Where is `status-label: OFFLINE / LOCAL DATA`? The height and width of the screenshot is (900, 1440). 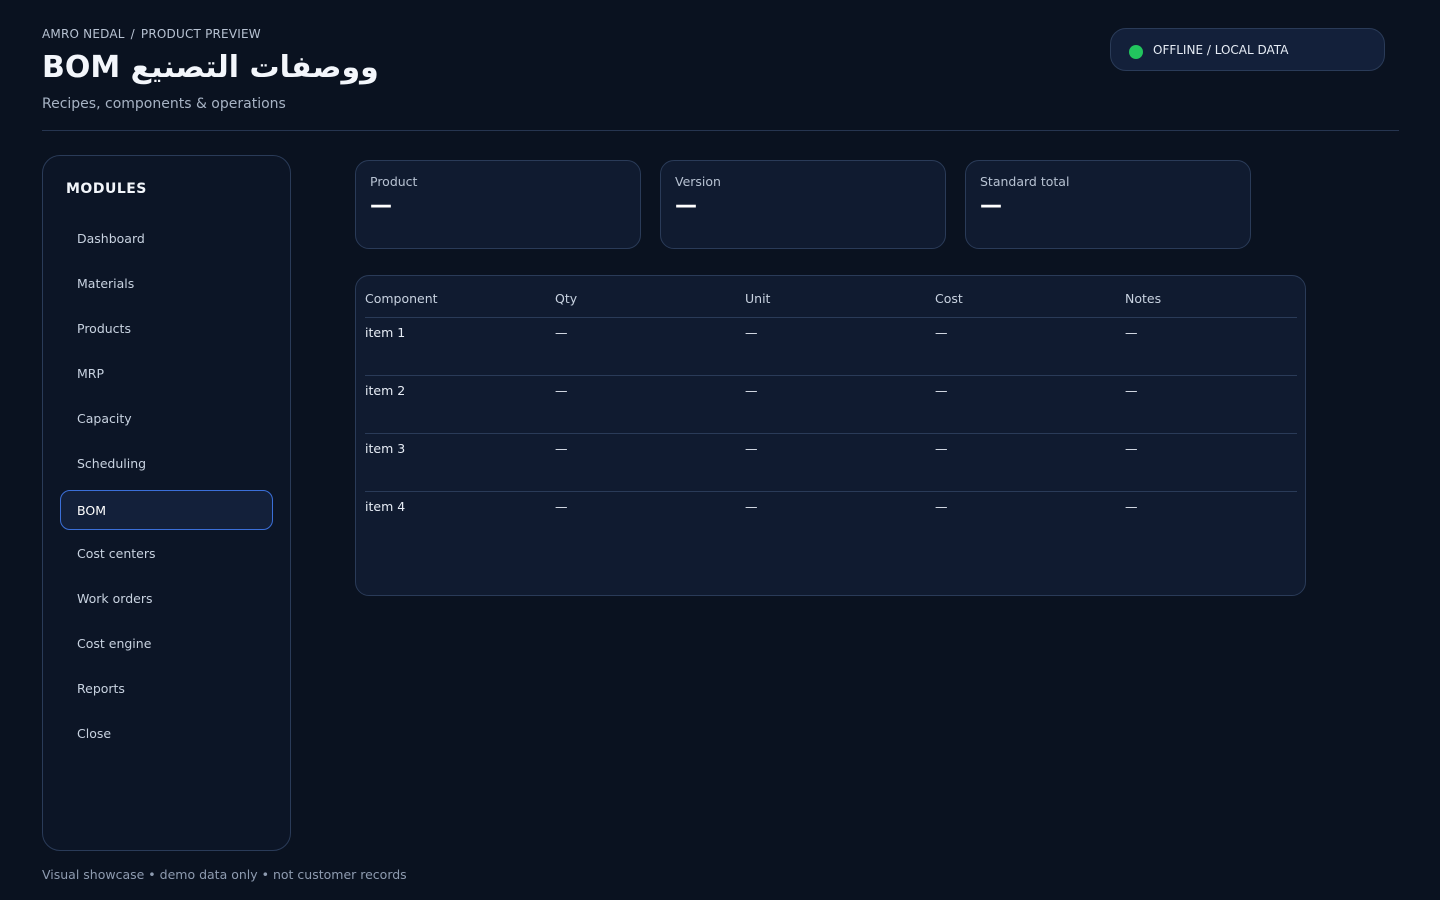 status-label: OFFLINE / LOCAL DATA is located at coordinates (1221, 49).